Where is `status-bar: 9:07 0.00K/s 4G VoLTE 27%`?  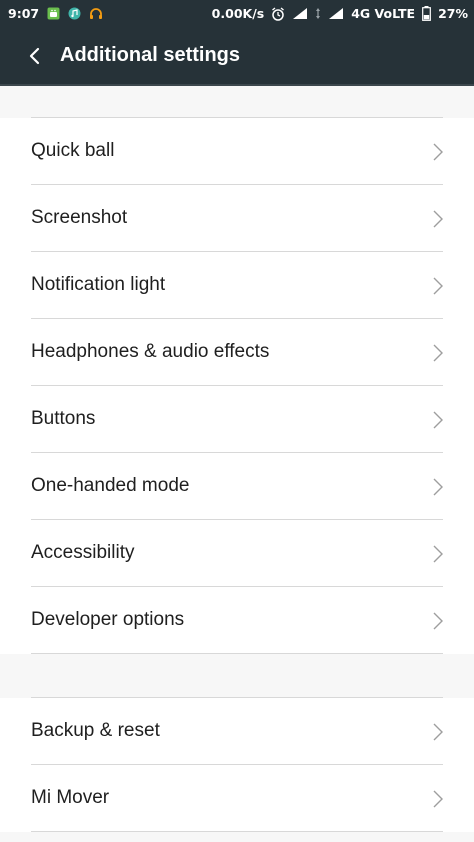 status-bar: 9:07 0.00K/s 4G VoLTE 27% is located at coordinates (237, 14).